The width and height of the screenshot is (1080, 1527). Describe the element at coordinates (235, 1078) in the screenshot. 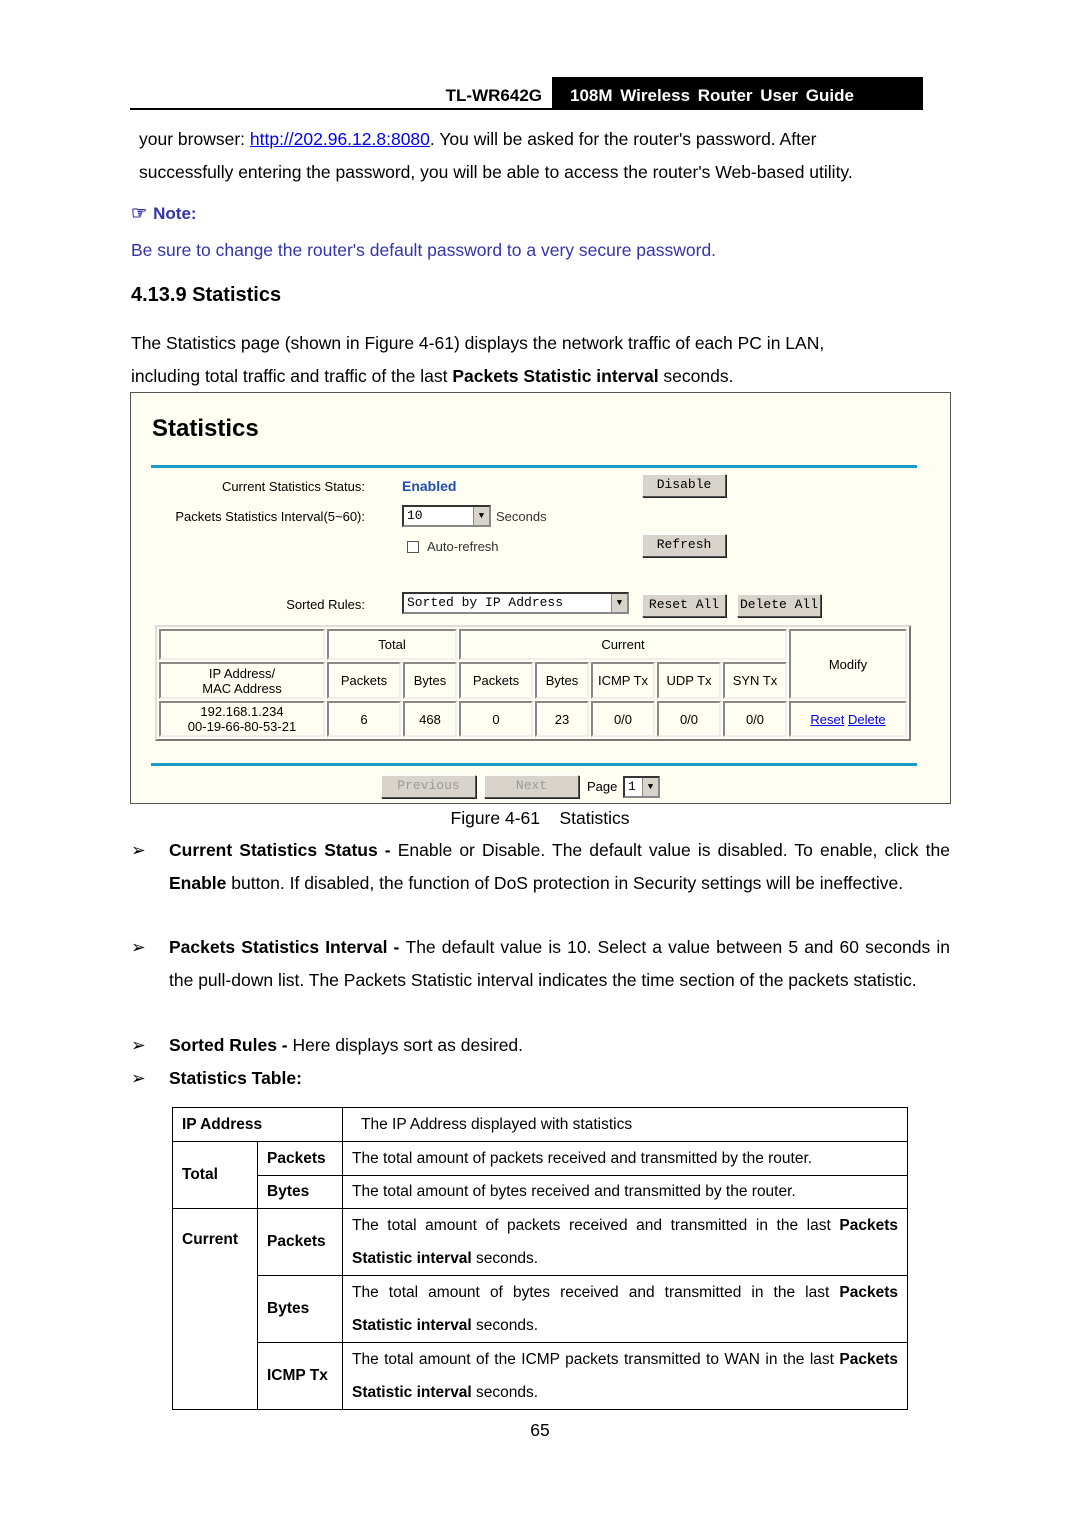

I see `bullet-term: Statistics Table:` at that location.